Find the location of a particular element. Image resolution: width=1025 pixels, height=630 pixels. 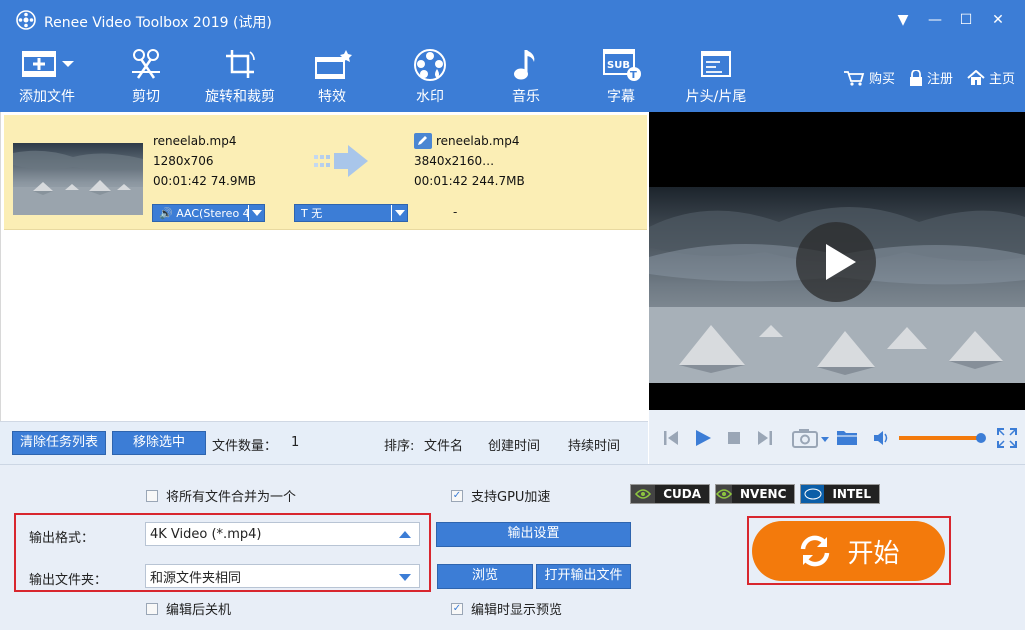

toolbar-label: 音乐 is located at coordinates (526, 97).